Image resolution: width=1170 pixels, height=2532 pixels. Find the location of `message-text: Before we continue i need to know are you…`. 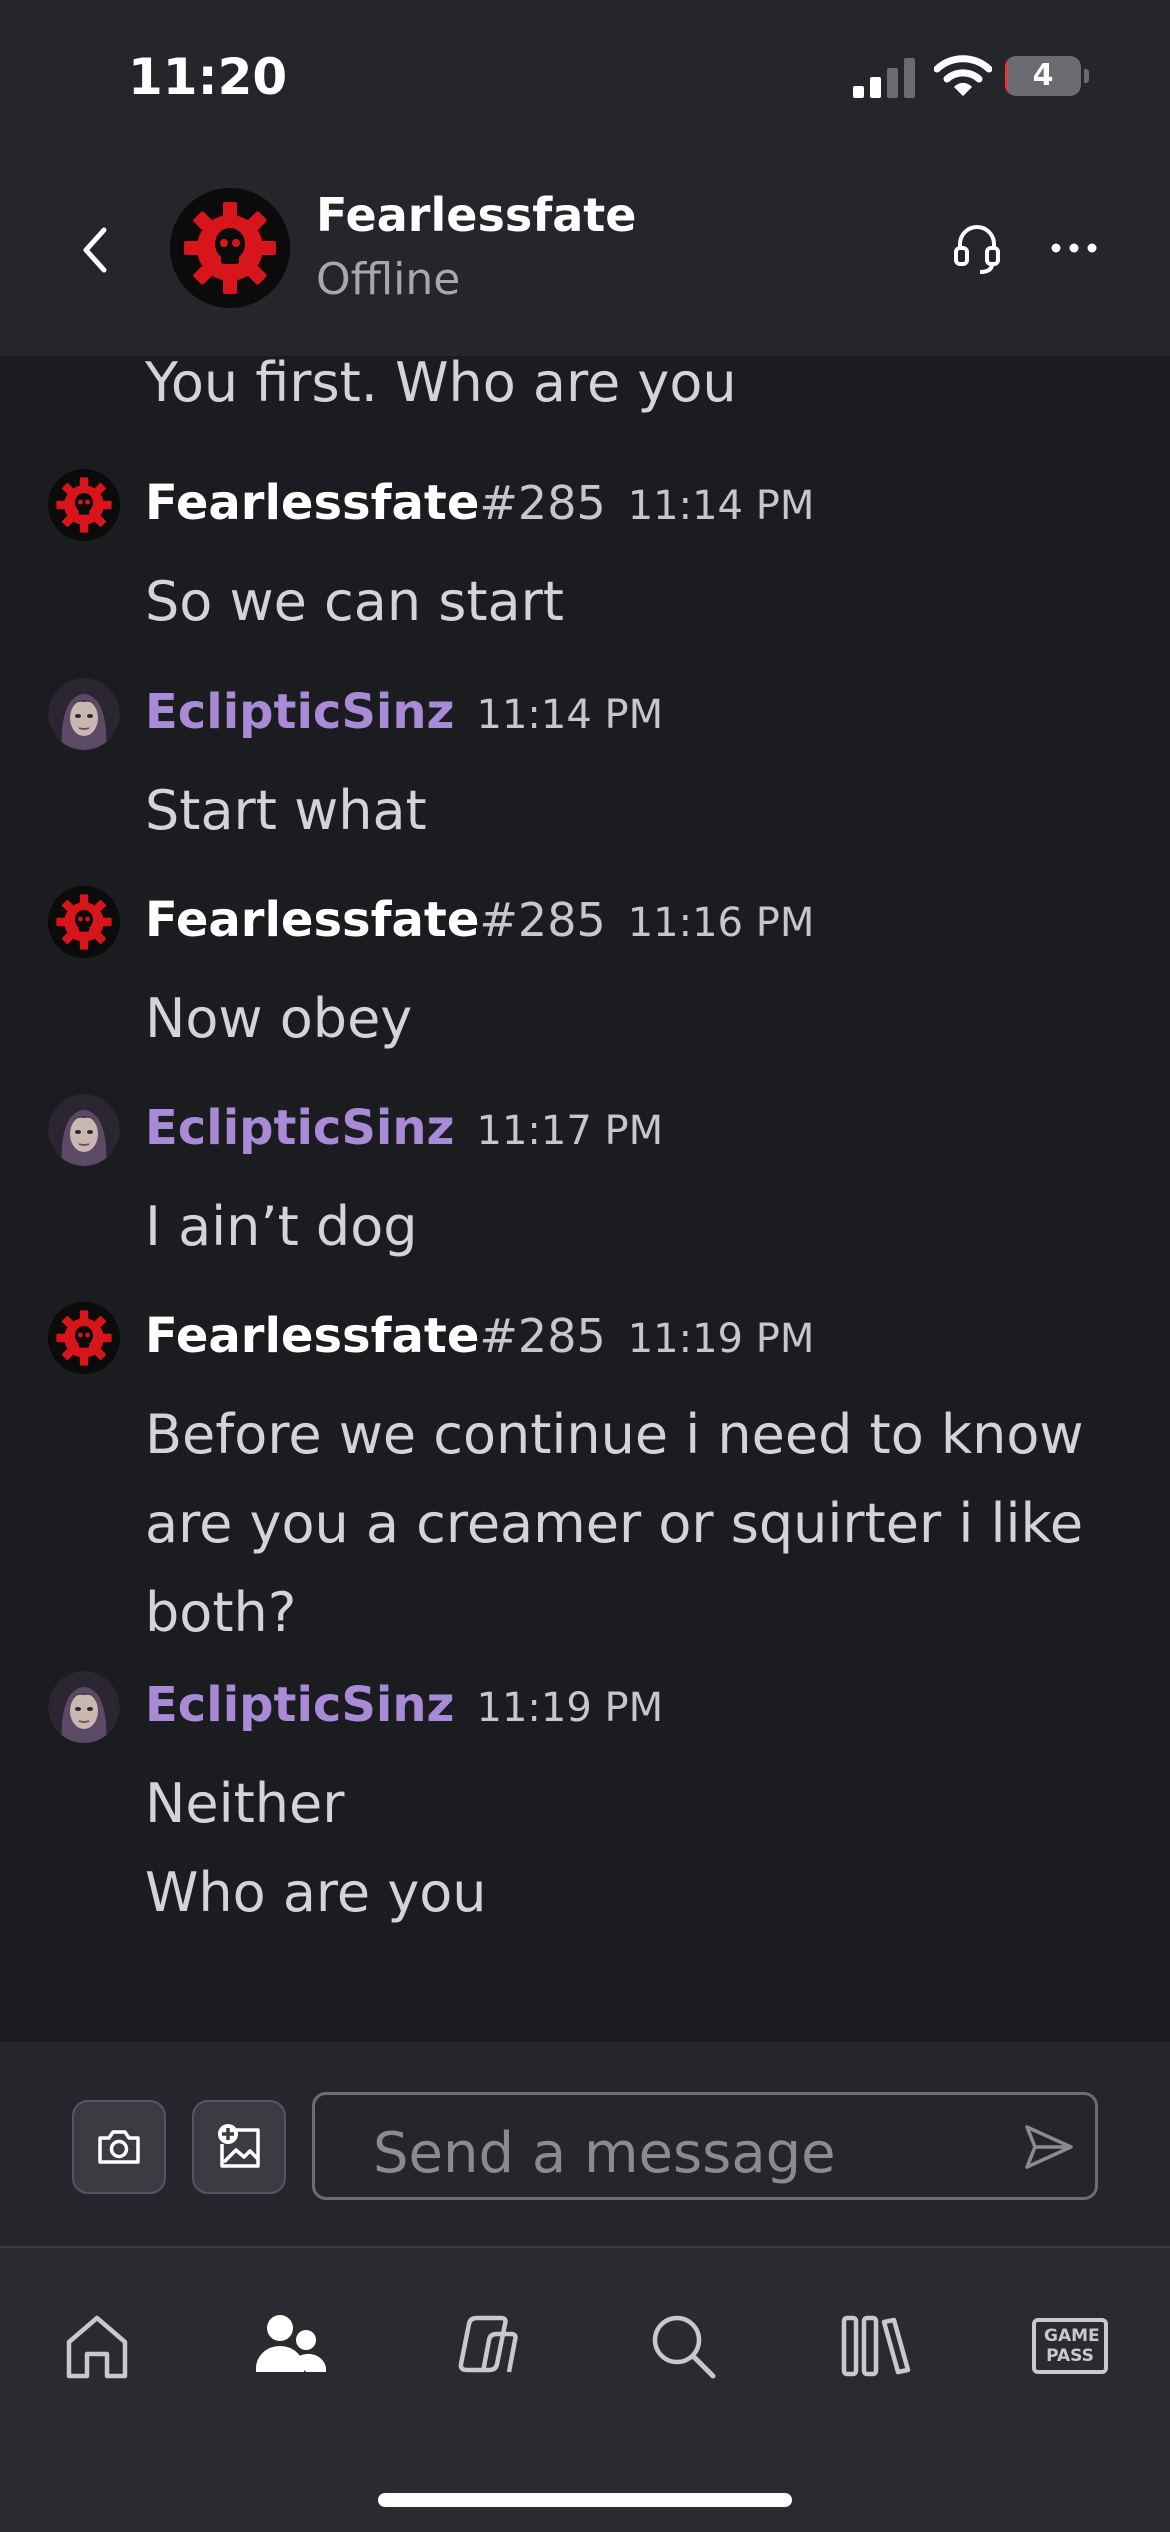

message-text: Before we continue i need to know are you… is located at coordinates (614, 1523).